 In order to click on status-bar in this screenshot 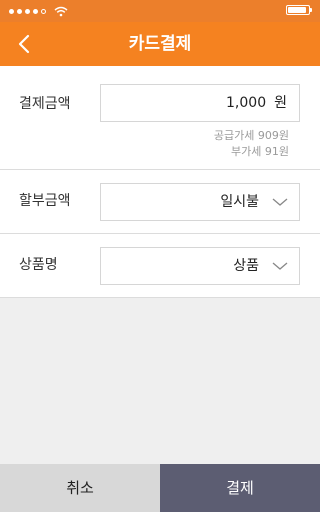, I will do `click(160, 11)`.